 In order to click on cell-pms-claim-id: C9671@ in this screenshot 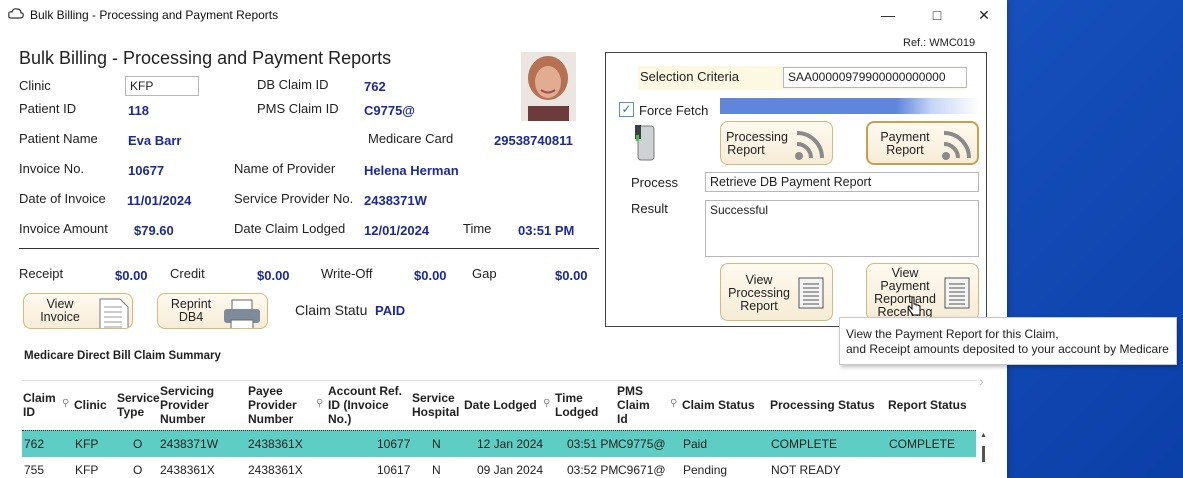, I will do `click(642, 470)`.